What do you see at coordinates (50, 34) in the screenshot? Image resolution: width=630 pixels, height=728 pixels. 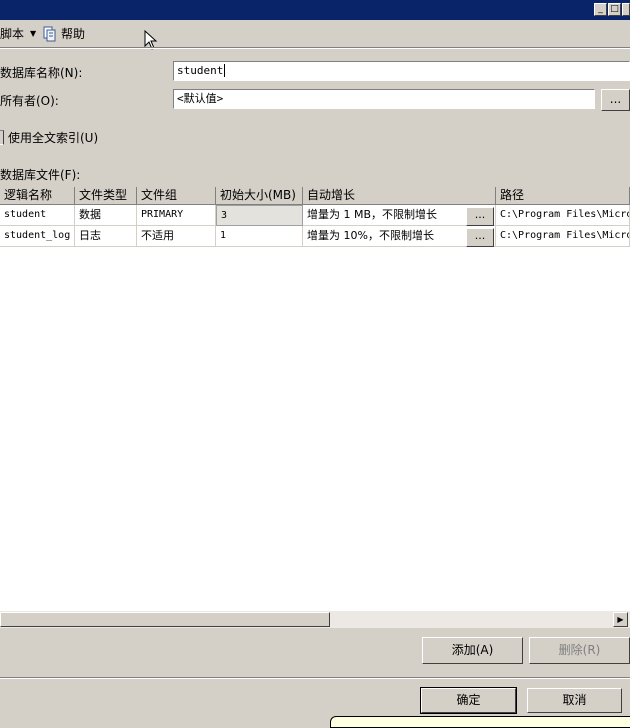 I see `help-document-icon` at bounding box center [50, 34].